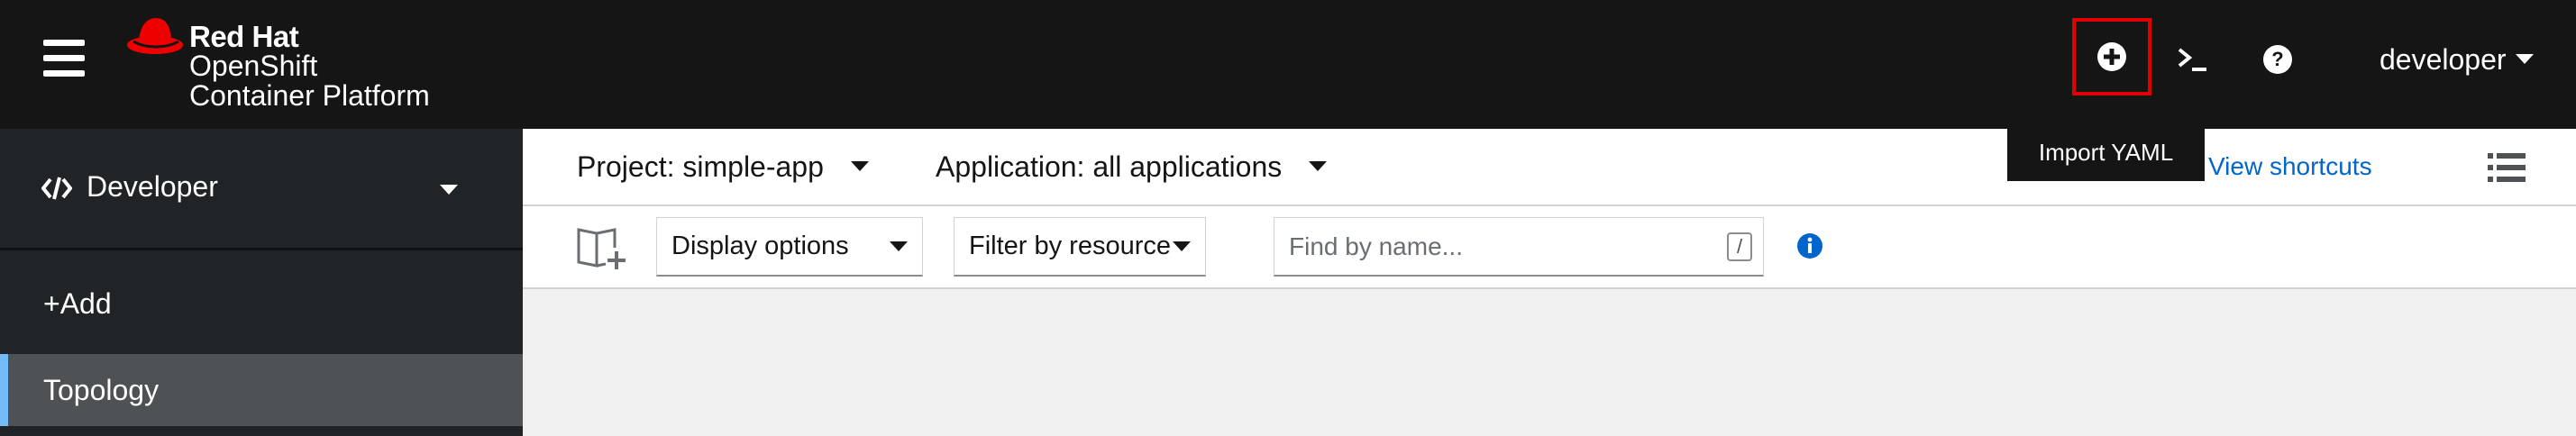  Describe the element at coordinates (601, 247) in the screenshot. I see `quick-search-book-icon` at that location.